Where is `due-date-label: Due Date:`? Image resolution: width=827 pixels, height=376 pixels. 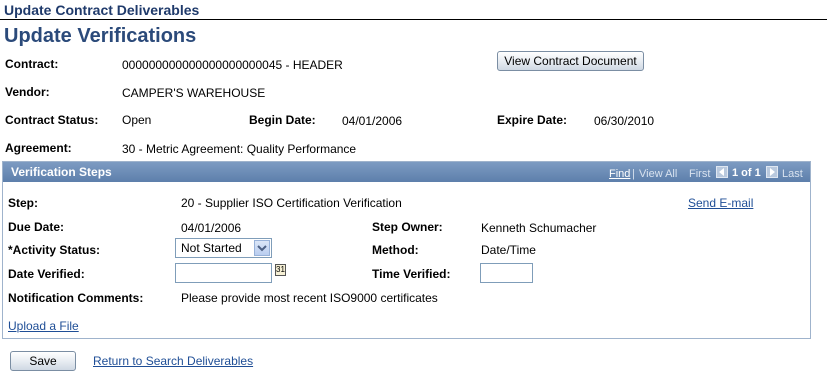
due-date-label: Due Date: is located at coordinates (36, 227).